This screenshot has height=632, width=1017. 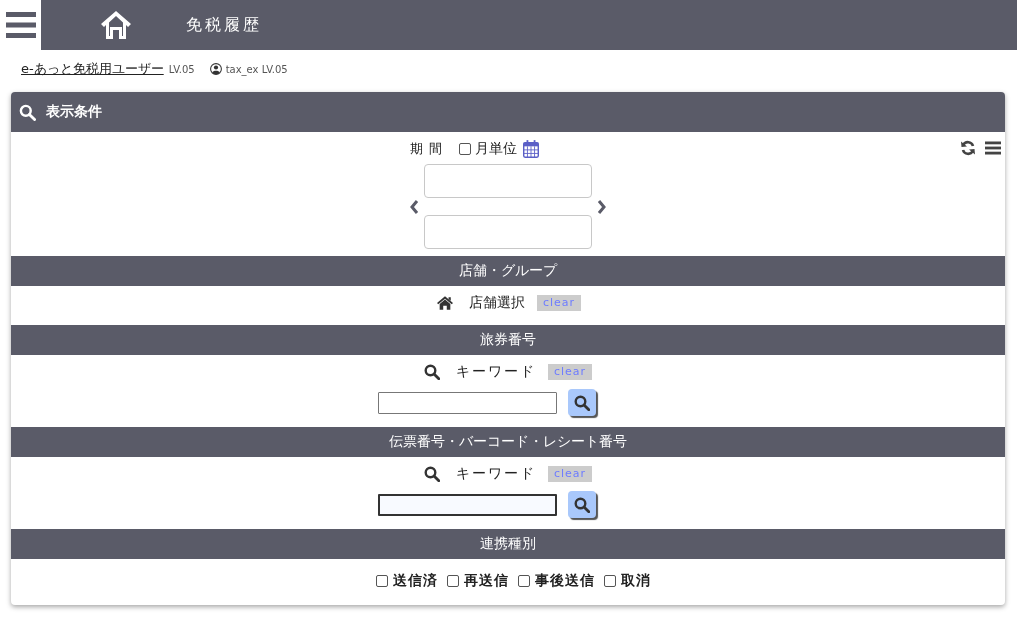 I want to click on section-header: 店舗・グループ, so click(x=508, y=271).